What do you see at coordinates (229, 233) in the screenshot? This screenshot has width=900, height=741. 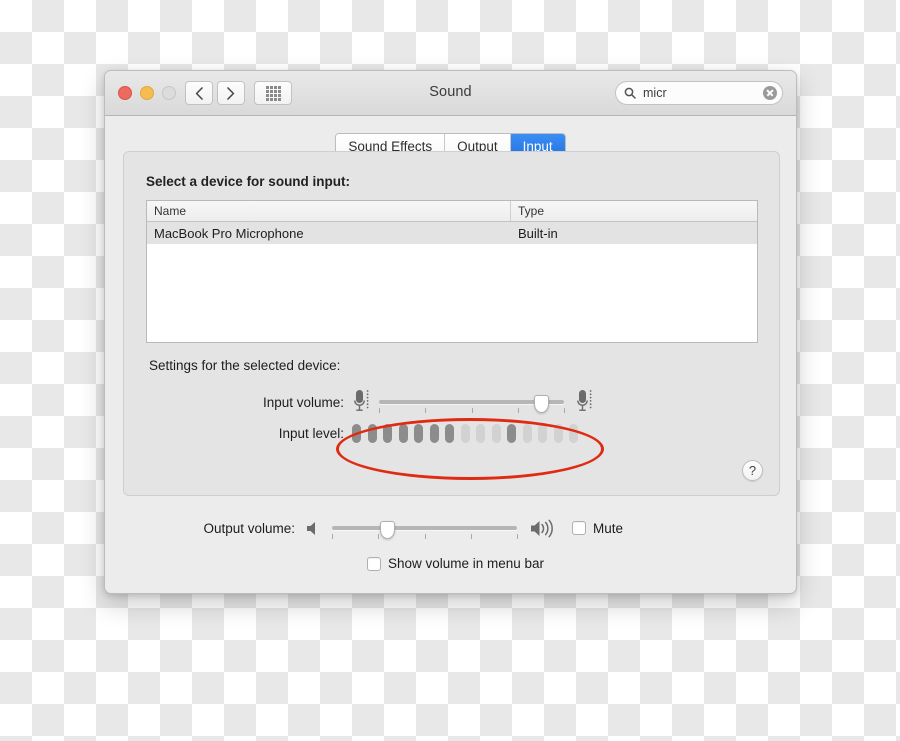 I see `device-name: MacBook Pro Microphone` at bounding box center [229, 233].